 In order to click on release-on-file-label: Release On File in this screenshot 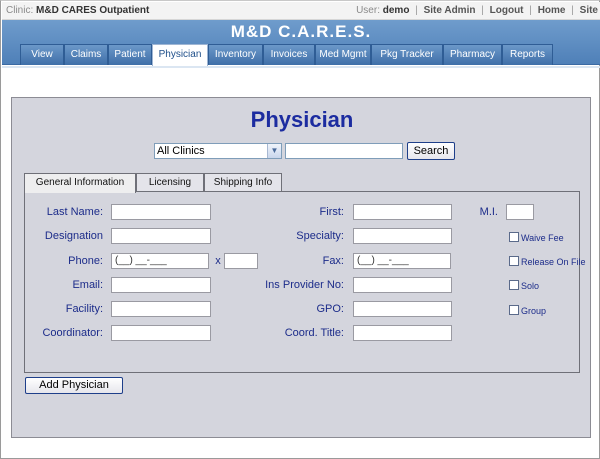, I will do `click(553, 262)`.